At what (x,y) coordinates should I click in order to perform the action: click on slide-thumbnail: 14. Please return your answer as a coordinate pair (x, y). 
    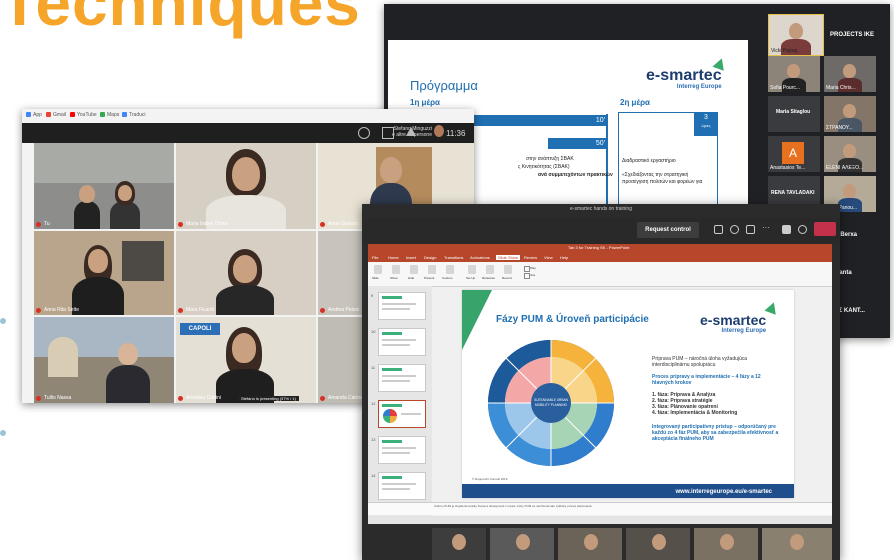
    Looking at the image, I should click on (398, 486).